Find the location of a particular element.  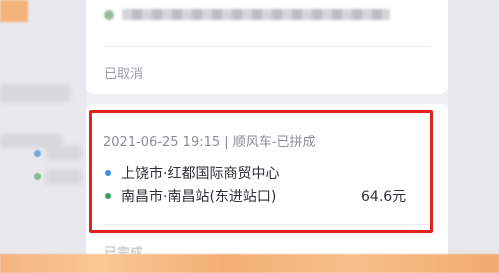

blurred-green-dot-icon is located at coordinates (37, 176).